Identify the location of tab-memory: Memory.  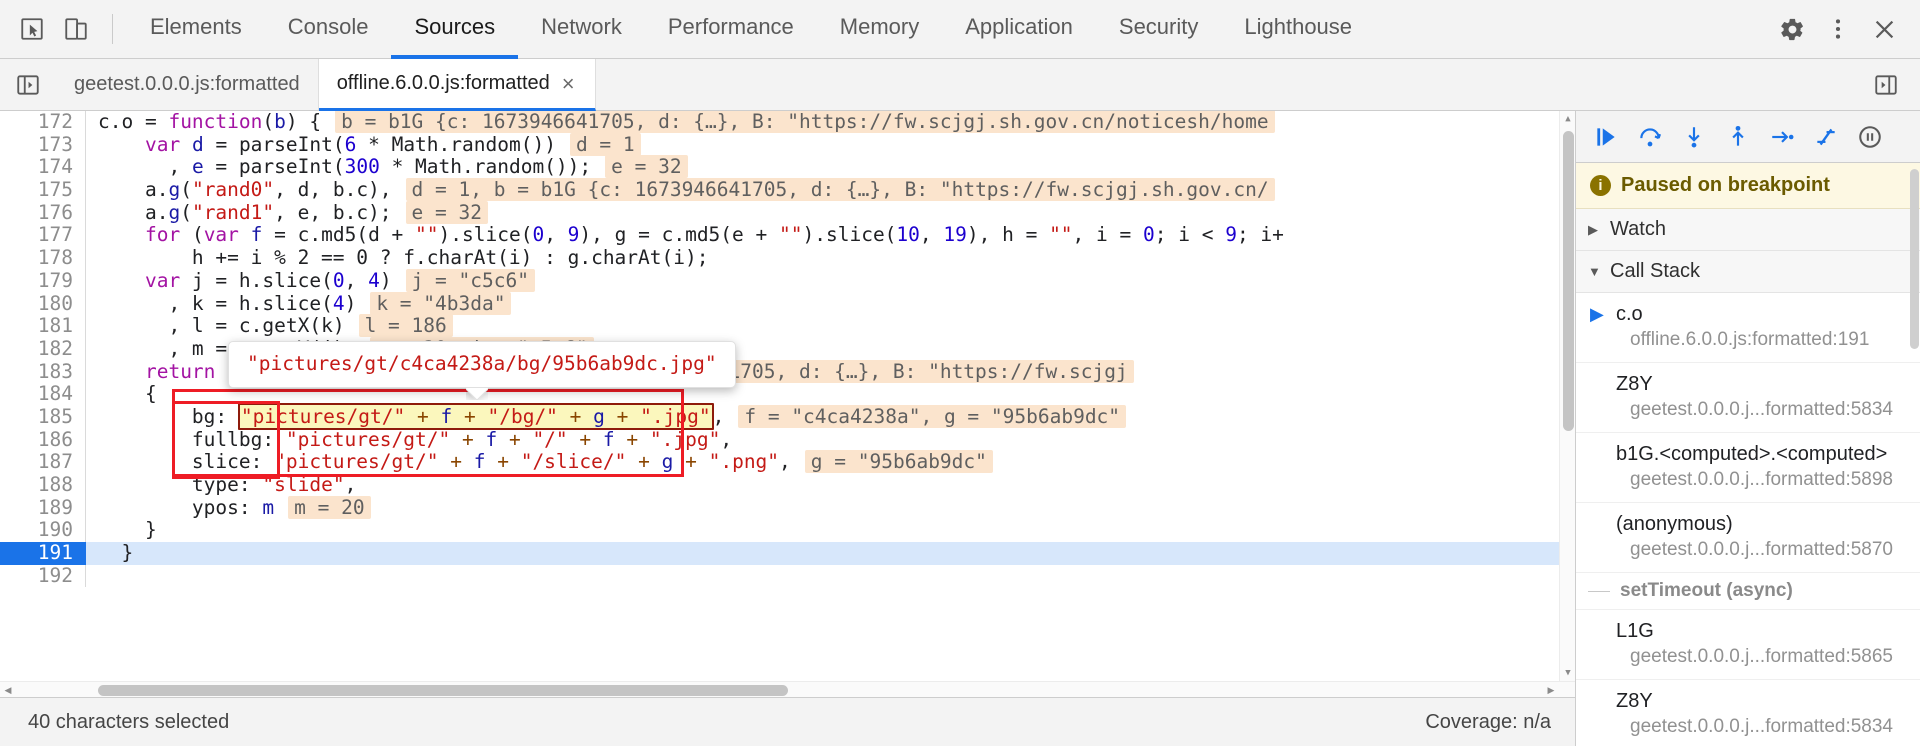
(879, 29).